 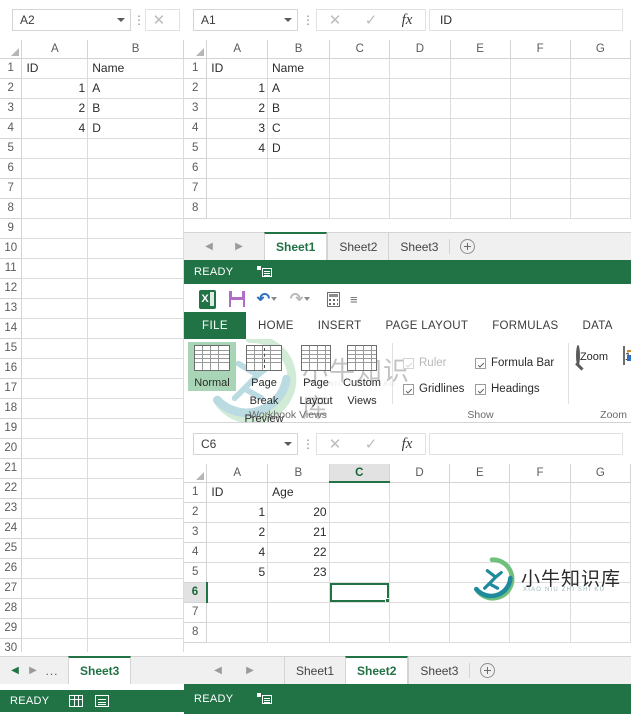 I want to click on cell-A6, so click(x=237, y=168).